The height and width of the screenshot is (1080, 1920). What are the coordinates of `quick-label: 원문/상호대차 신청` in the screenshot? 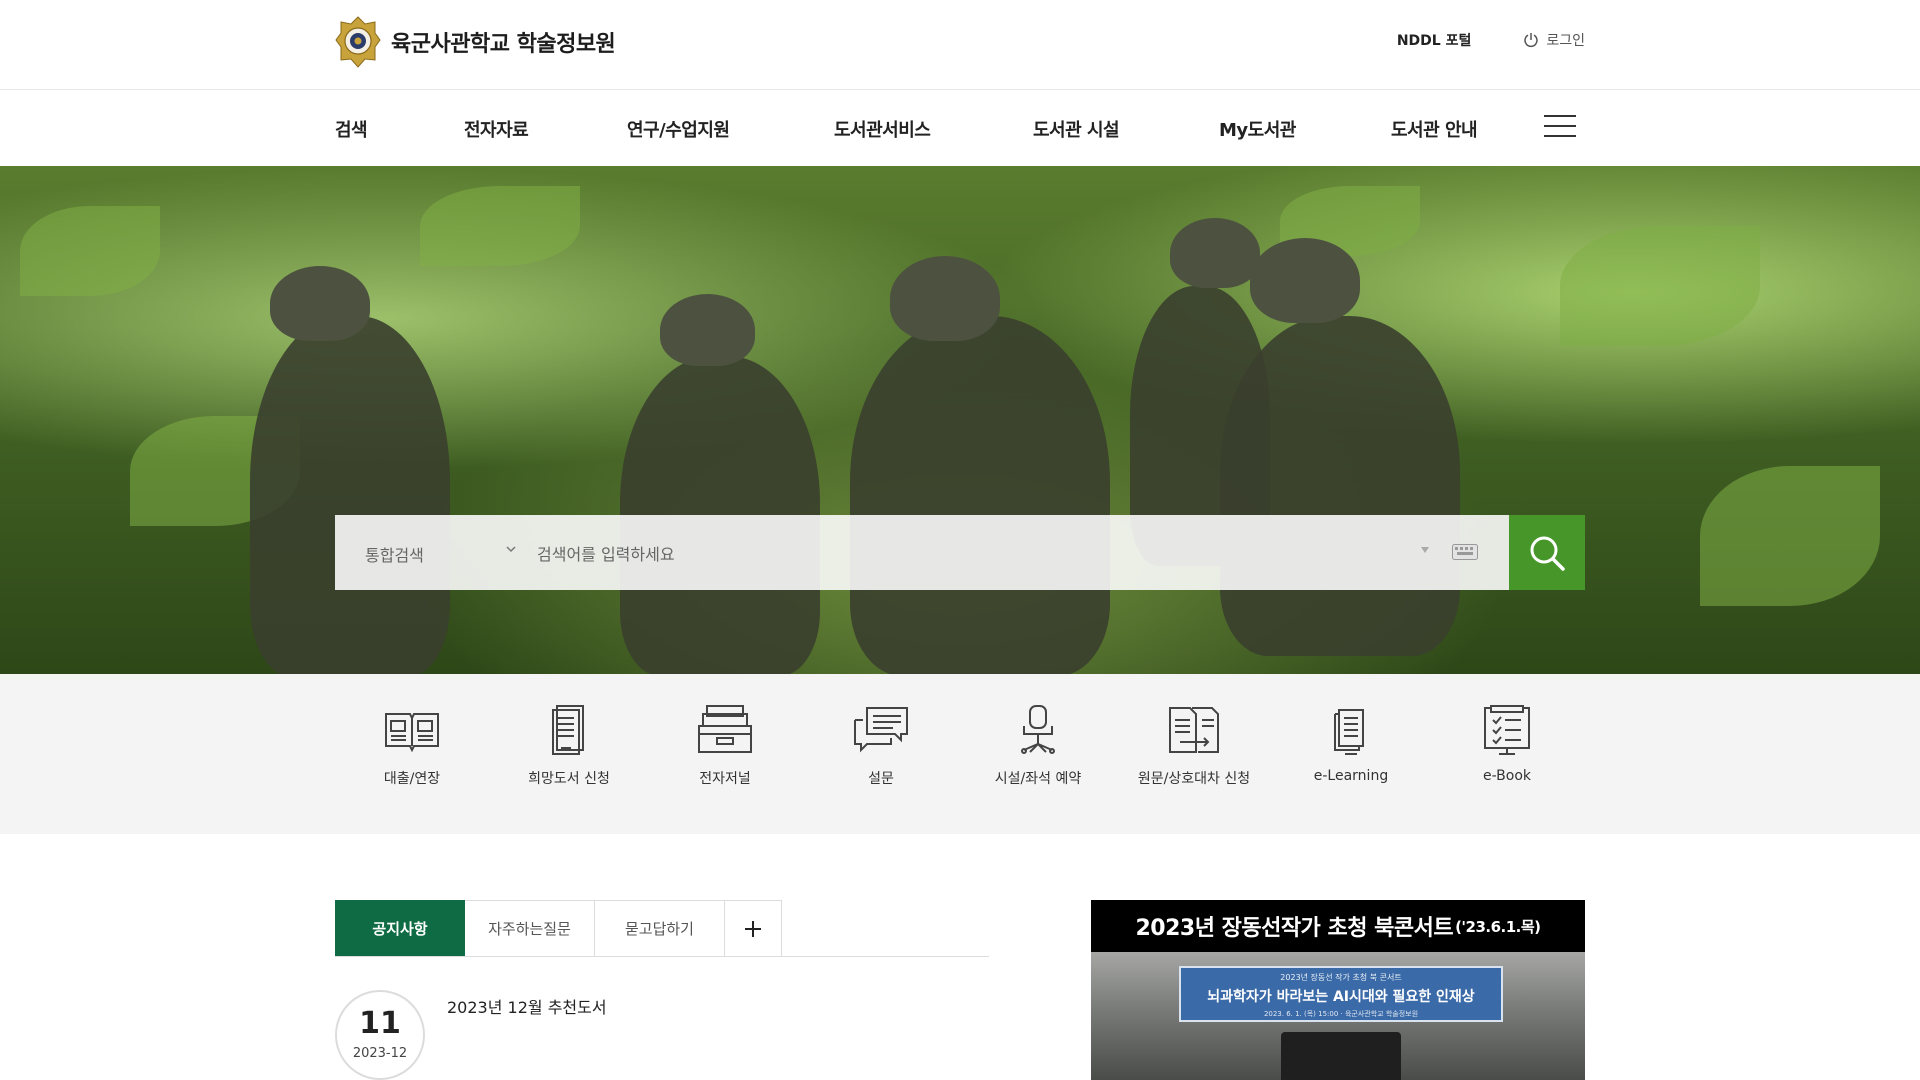 It's located at (1194, 779).